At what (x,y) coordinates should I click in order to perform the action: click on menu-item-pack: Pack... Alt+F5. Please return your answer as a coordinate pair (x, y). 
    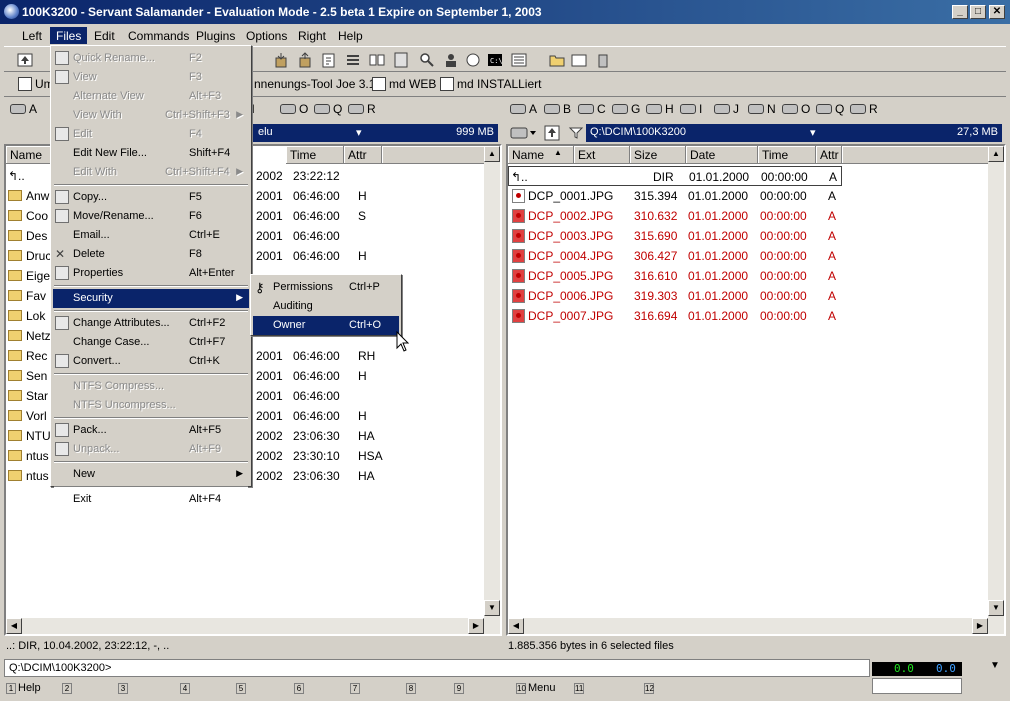
    Looking at the image, I should click on (151, 430).